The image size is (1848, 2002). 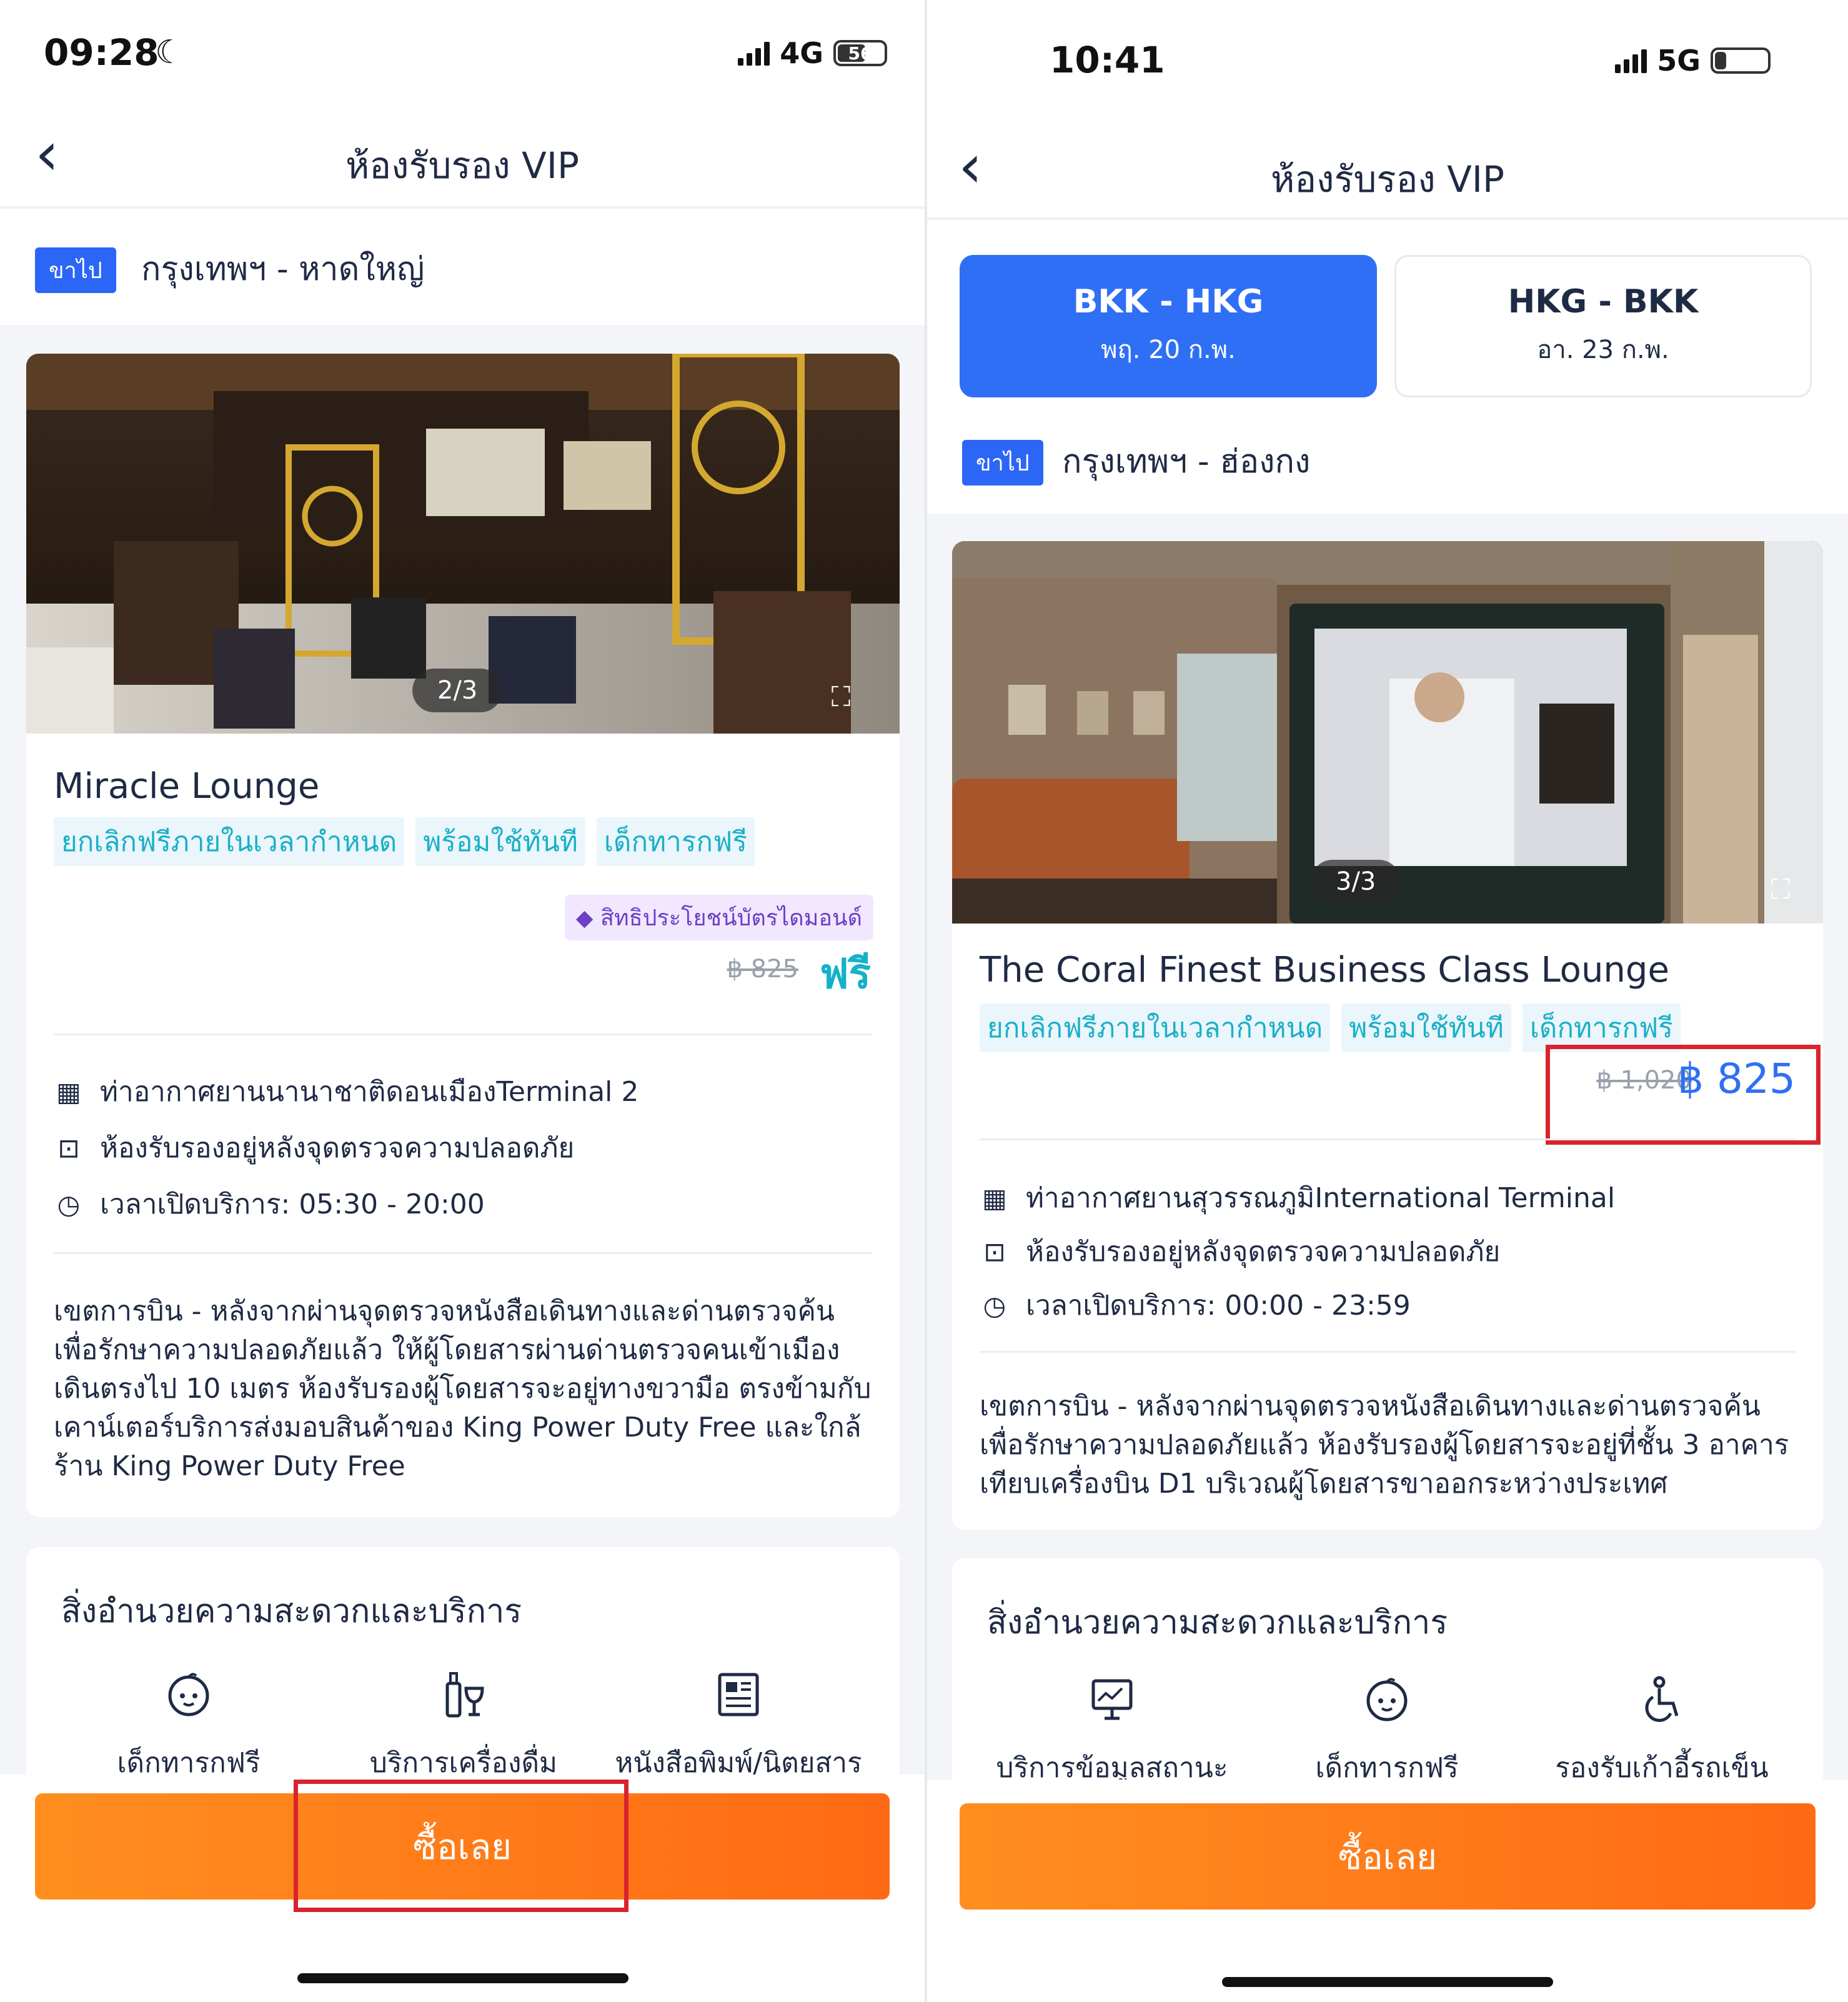 What do you see at coordinates (1603, 326) in the screenshot?
I see `tab-return: HKG - BKK อา. 23 ก.พ.` at bounding box center [1603, 326].